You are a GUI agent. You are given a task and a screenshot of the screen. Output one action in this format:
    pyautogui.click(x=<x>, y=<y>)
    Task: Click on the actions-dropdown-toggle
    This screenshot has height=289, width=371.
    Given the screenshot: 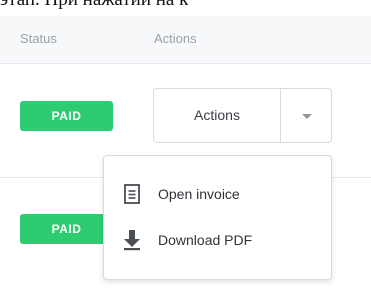 What is the action you would take?
    pyautogui.click(x=306, y=115)
    